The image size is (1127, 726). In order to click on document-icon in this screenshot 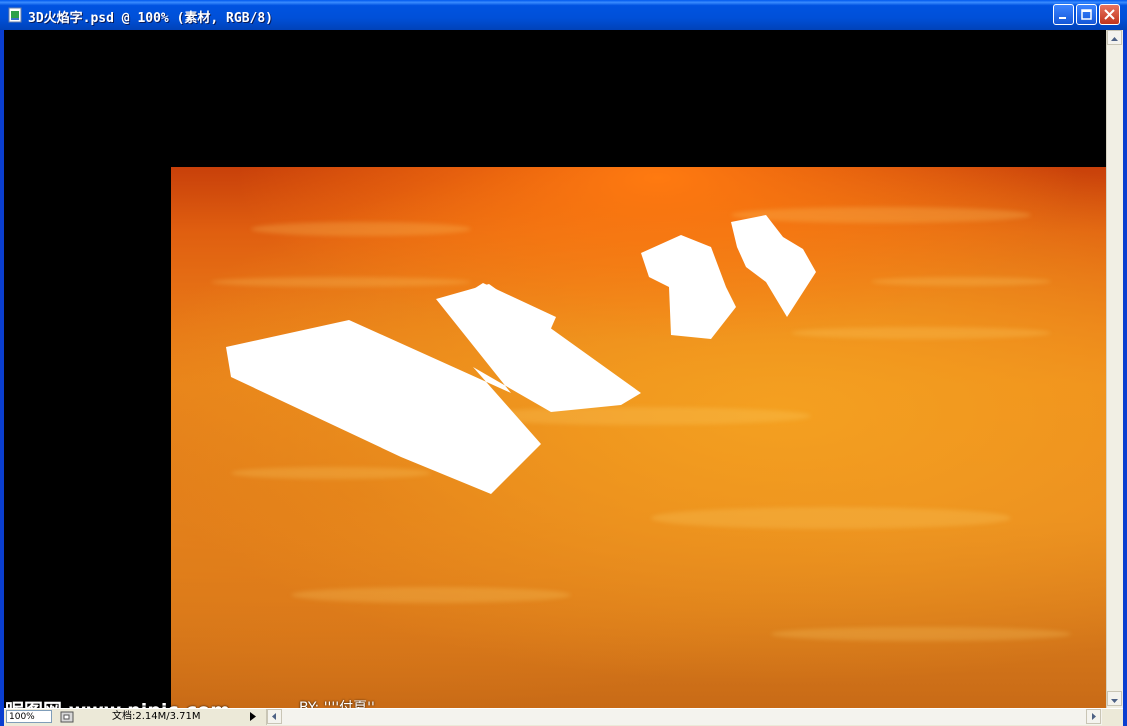, I will do `click(15, 15)`.